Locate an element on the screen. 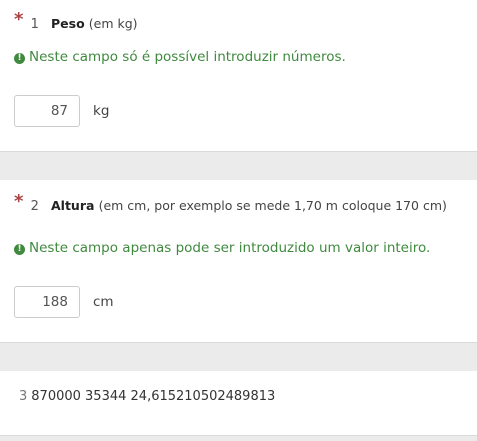 This screenshot has width=477, height=441. equation-value: 870000 35344 24,615210502489813 is located at coordinates (153, 396).